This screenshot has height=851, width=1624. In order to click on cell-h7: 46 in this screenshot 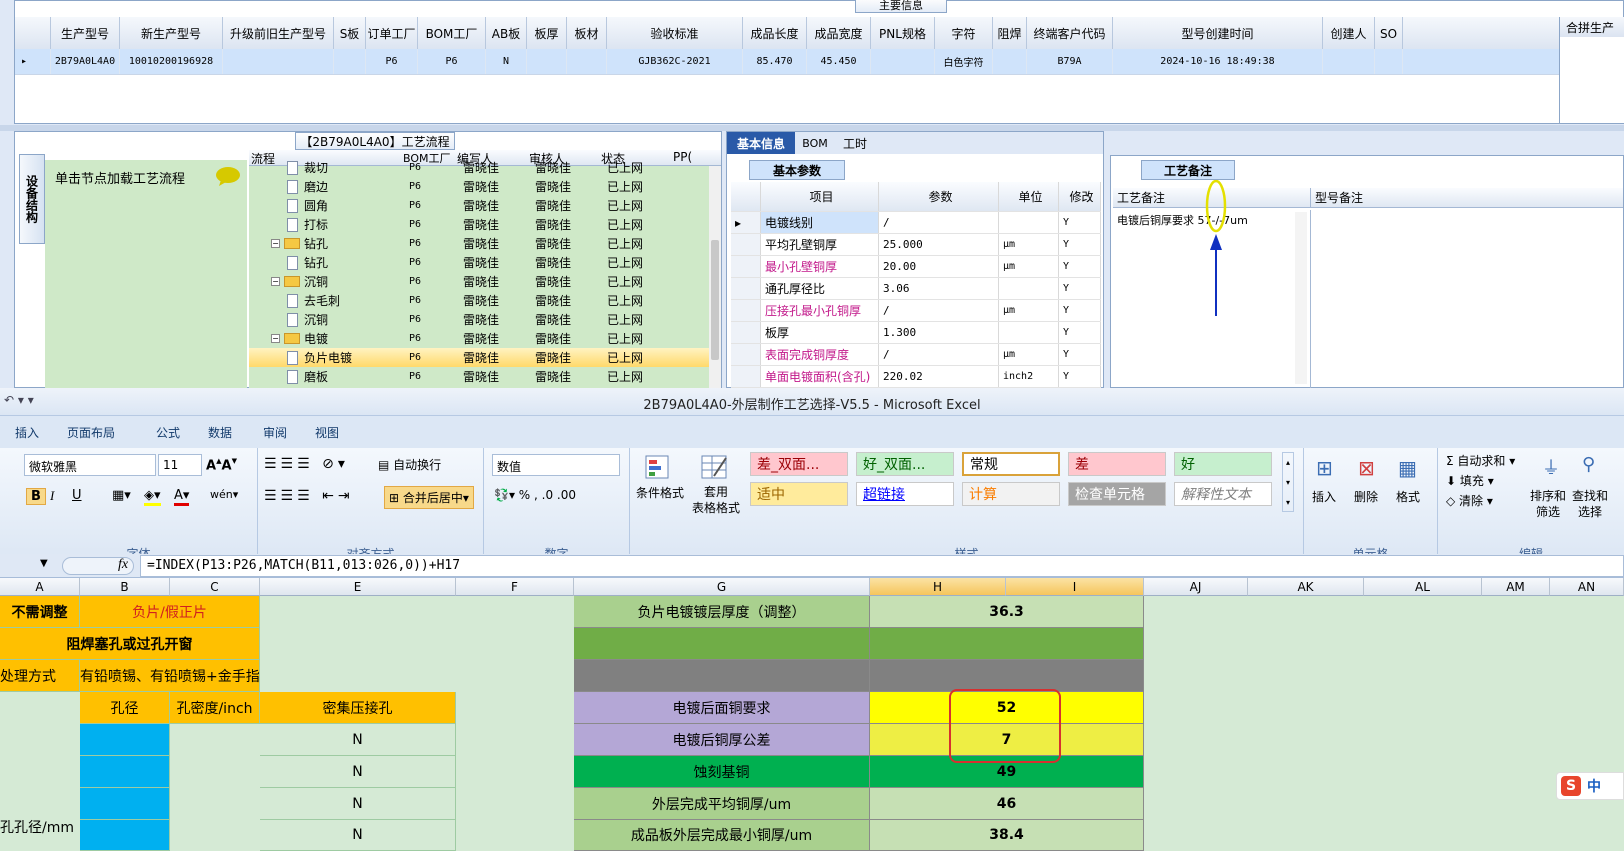, I will do `click(1007, 804)`.